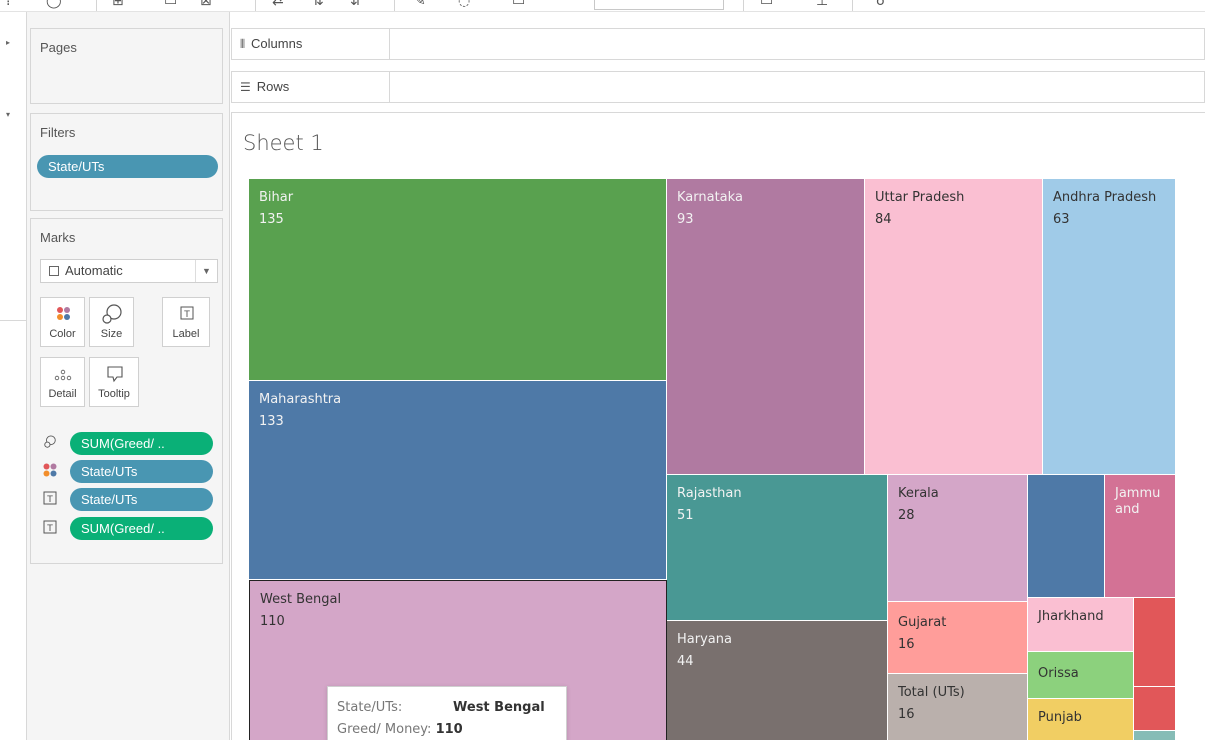  What do you see at coordinates (301, 599) in the screenshot?
I see `cell-name: West Bengal` at bounding box center [301, 599].